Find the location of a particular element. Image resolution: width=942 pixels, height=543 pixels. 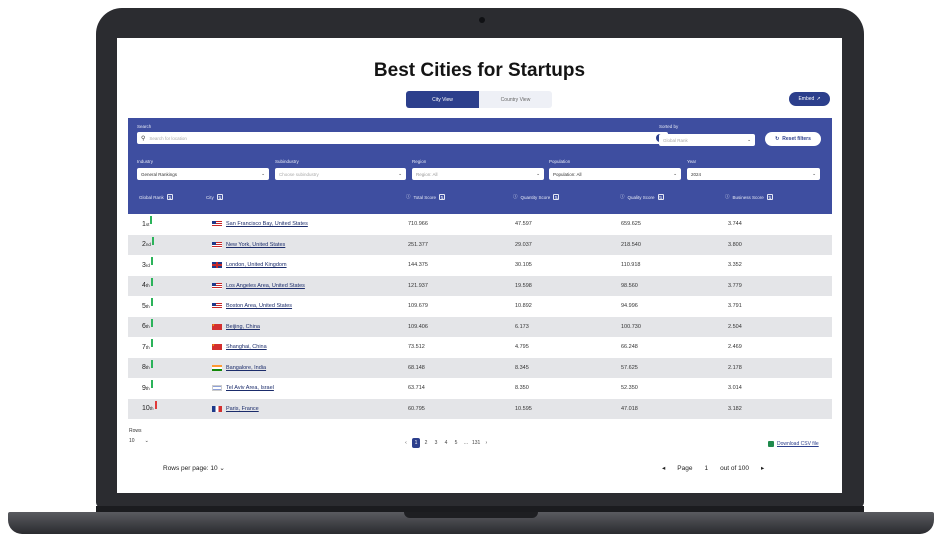

rank-suffix: nd is located at coordinates (148, 245).